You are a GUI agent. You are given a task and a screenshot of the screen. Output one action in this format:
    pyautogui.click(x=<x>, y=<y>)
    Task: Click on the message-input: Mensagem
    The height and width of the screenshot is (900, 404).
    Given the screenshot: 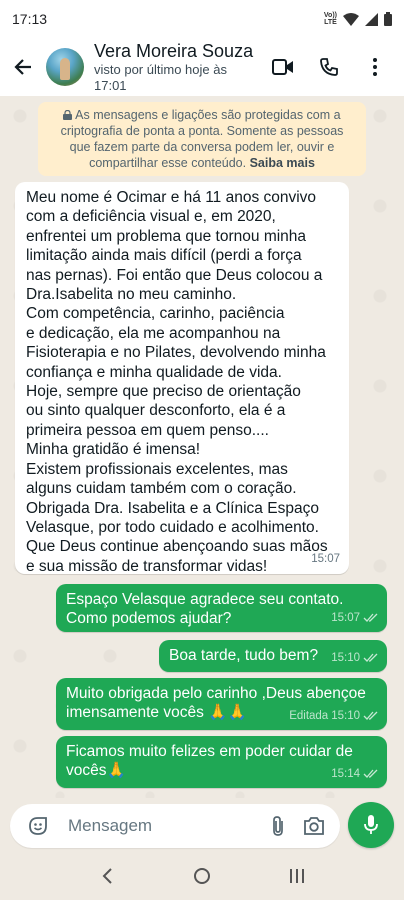 What is the action you would take?
    pyautogui.click(x=164, y=826)
    